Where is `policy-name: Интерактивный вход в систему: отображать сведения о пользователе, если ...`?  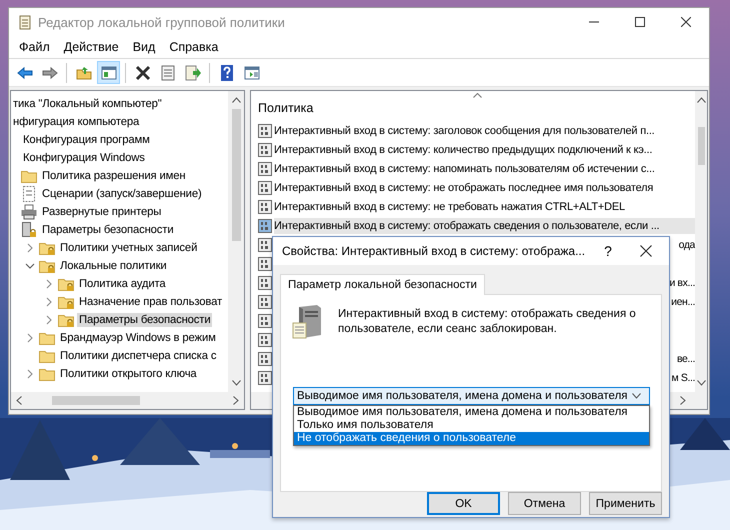
policy-name: Интерактивный вход в систему: отображать сведения о пользователе, если ... is located at coordinates (484, 226).